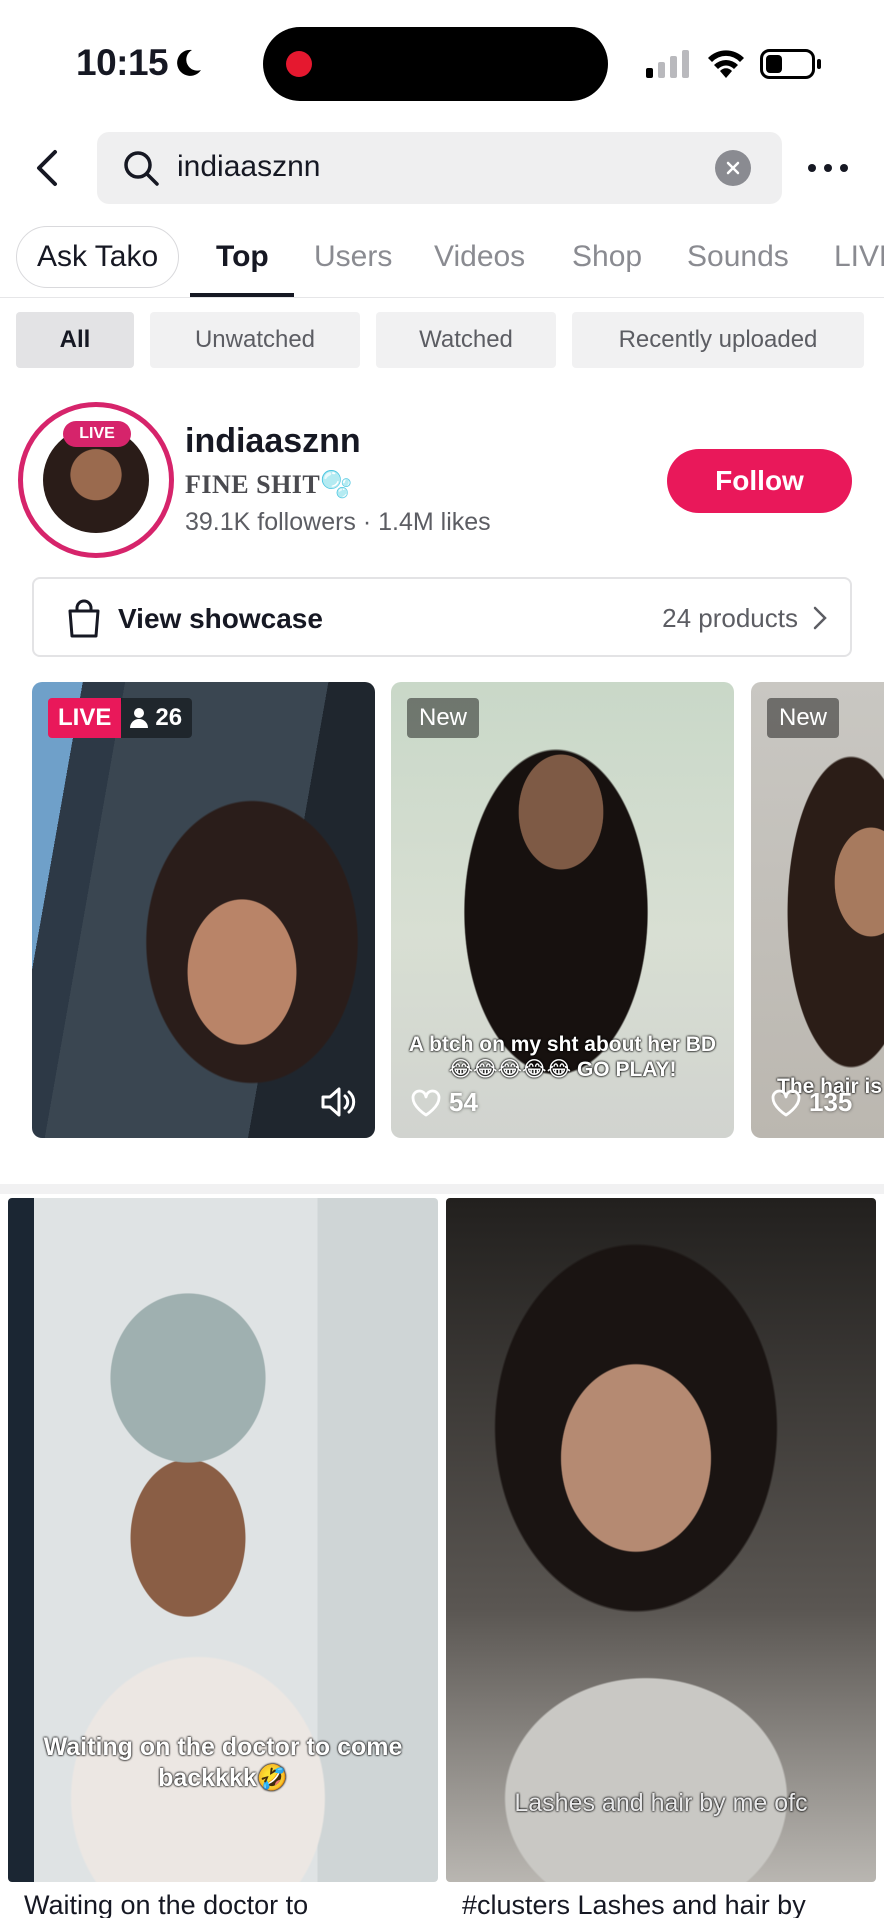 The height and width of the screenshot is (1918, 884). What do you see at coordinates (466, 340) in the screenshot?
I see `filter-watched: Watched` at bounding box center [466, 340].